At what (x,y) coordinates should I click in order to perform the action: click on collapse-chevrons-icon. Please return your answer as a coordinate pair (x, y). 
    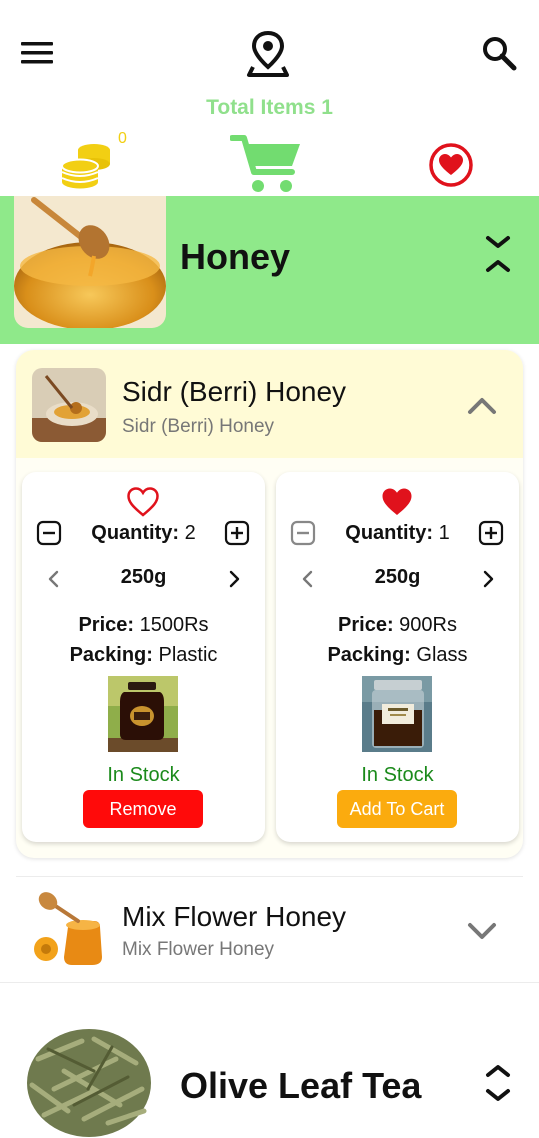
    Looking at the image, I should click on (498, 254).